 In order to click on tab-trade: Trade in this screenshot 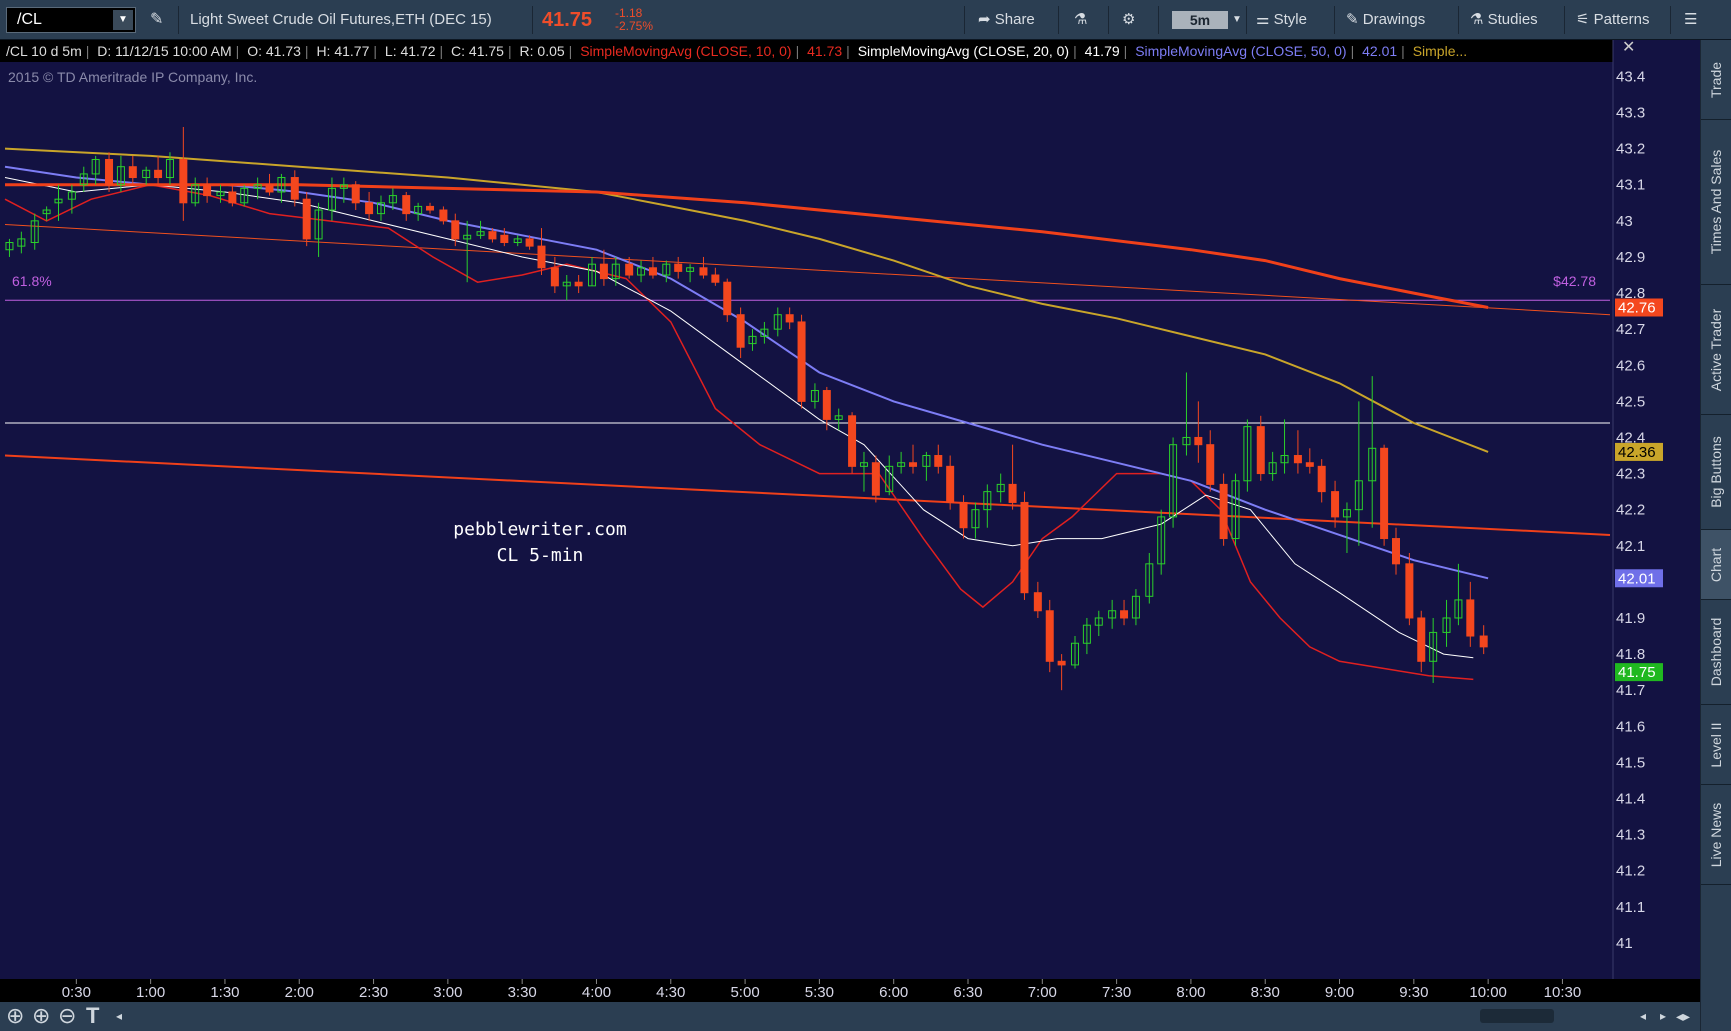, I will do `click(1716, 80)`.